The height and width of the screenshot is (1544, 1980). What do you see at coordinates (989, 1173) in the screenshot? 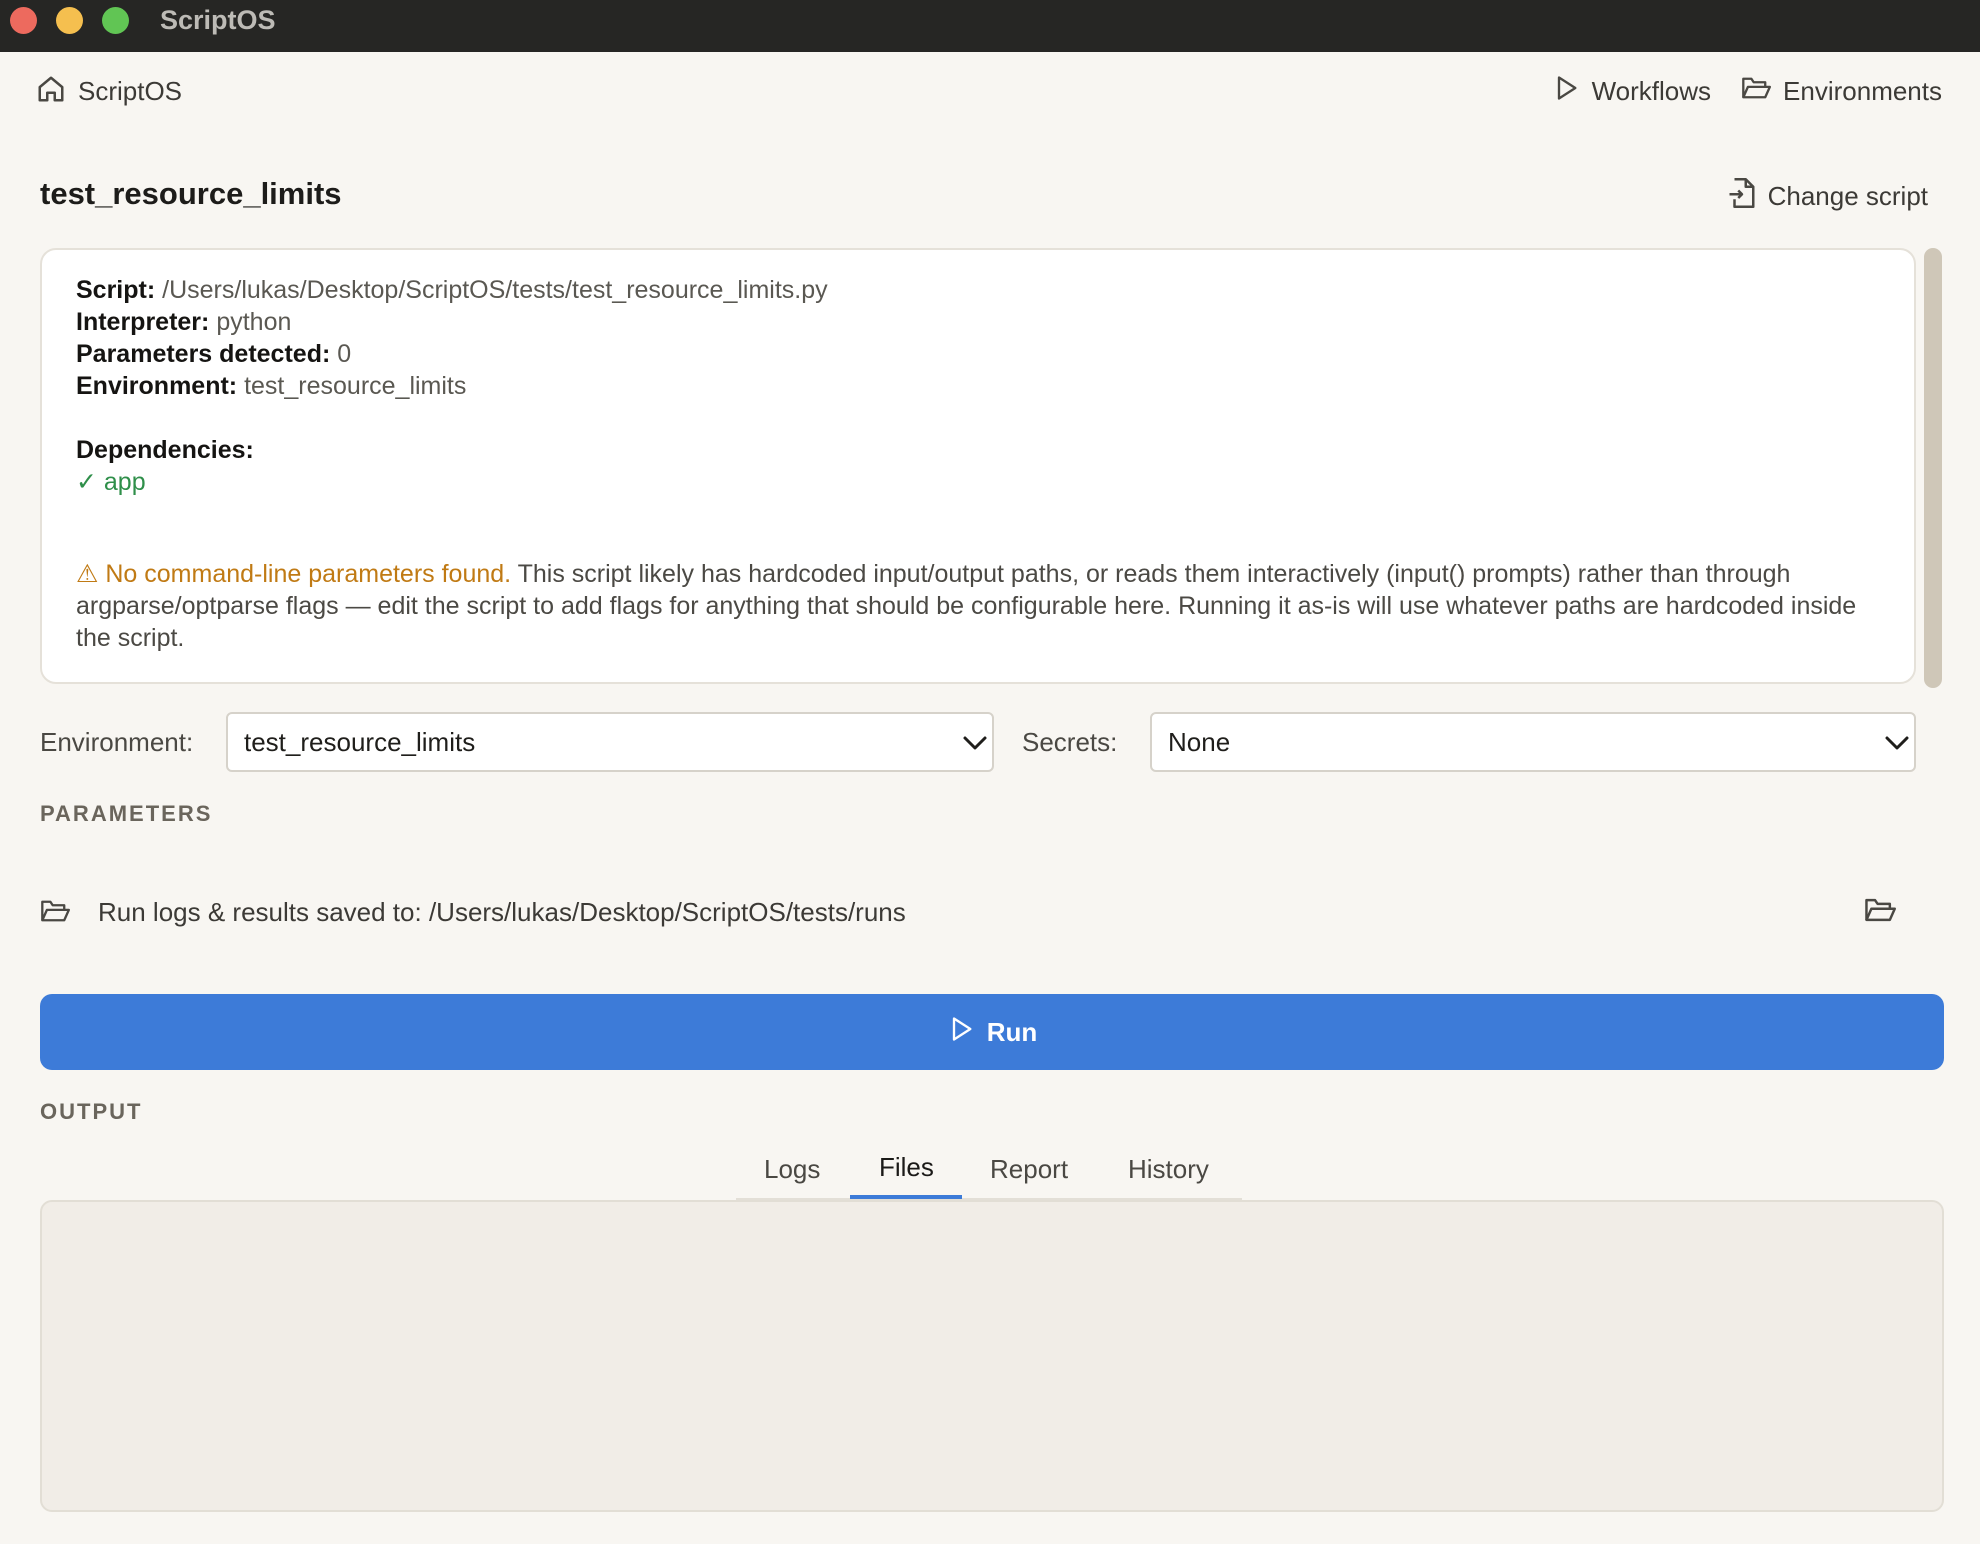
I see `output-tabs: Logs Files Report History` at bounding box center [989, 1173].